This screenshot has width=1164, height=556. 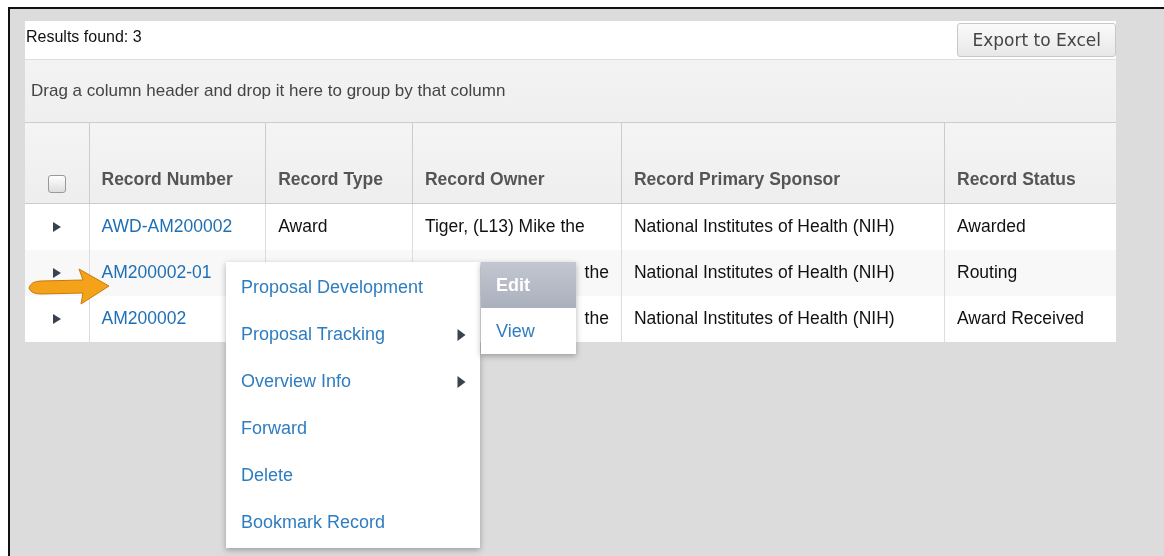 I want to click on export-button: Export to Excel, so click(x=1036, y=40).